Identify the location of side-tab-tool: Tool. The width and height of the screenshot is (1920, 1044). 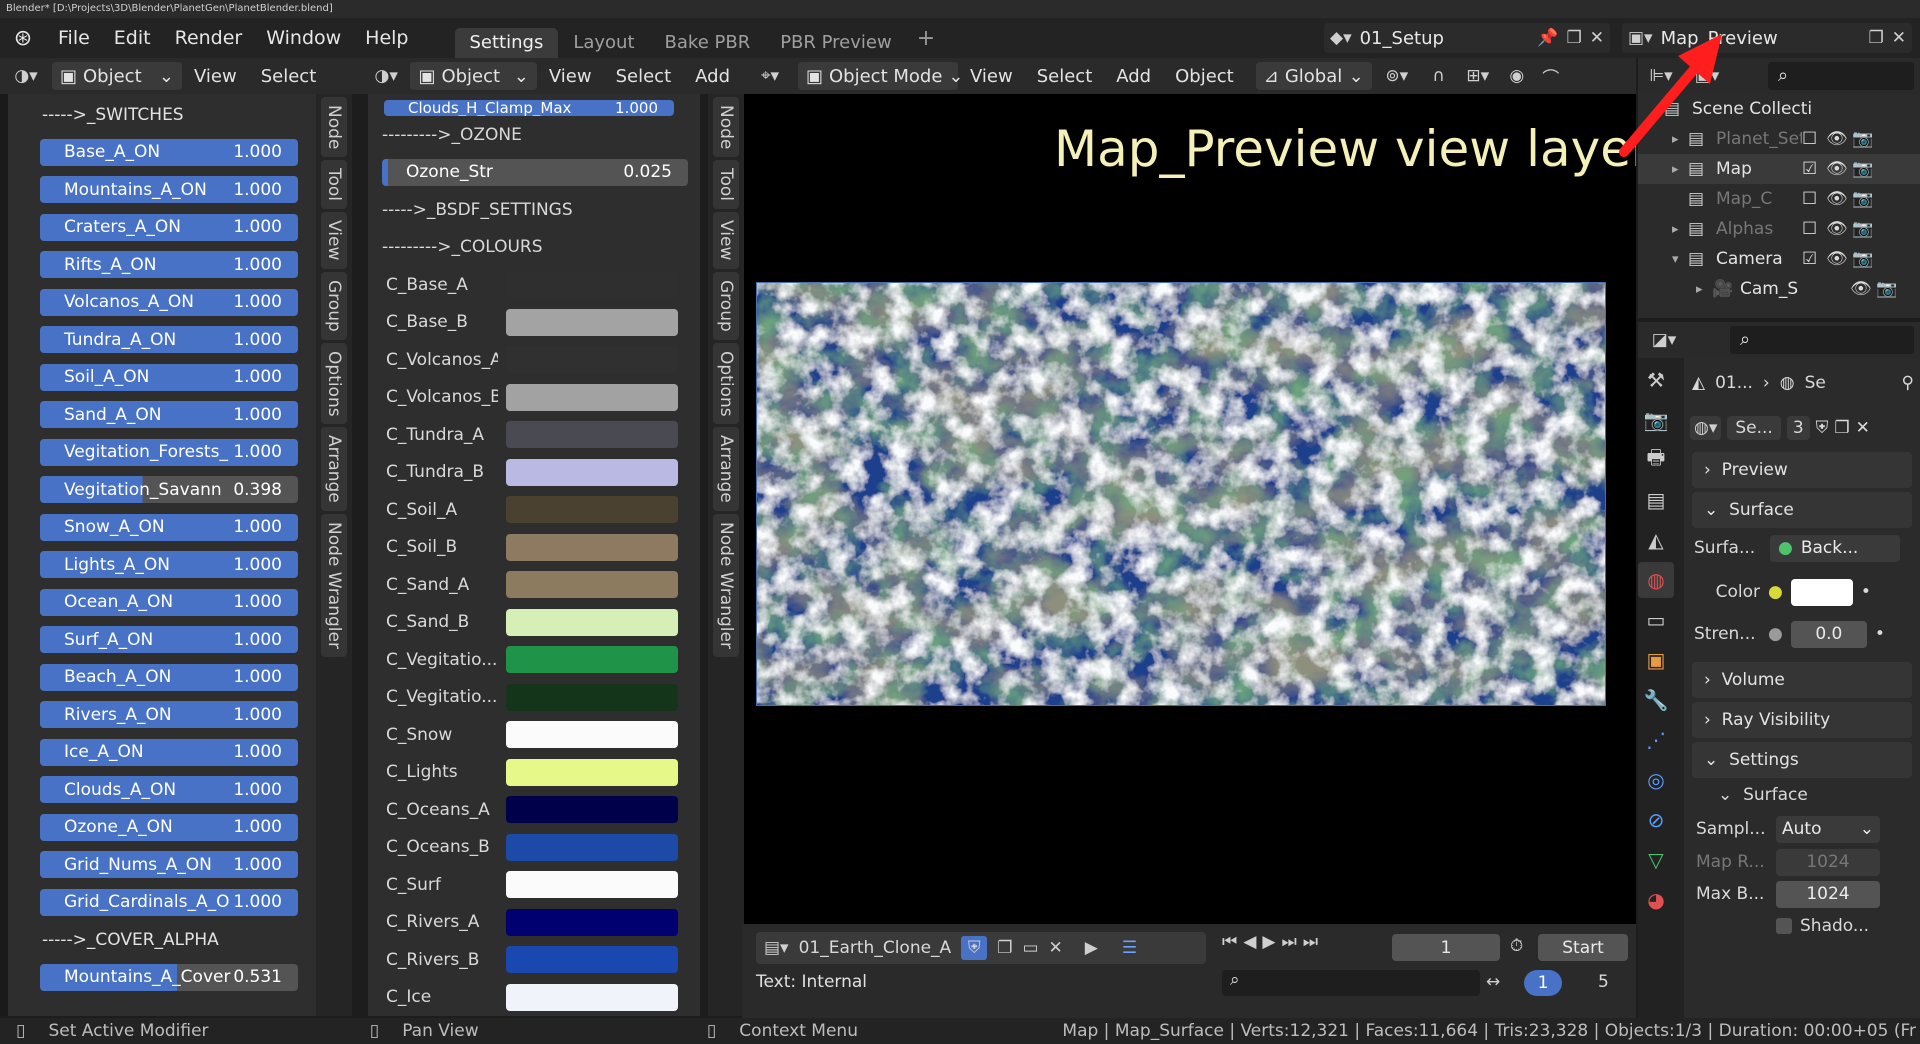
(726, 185).